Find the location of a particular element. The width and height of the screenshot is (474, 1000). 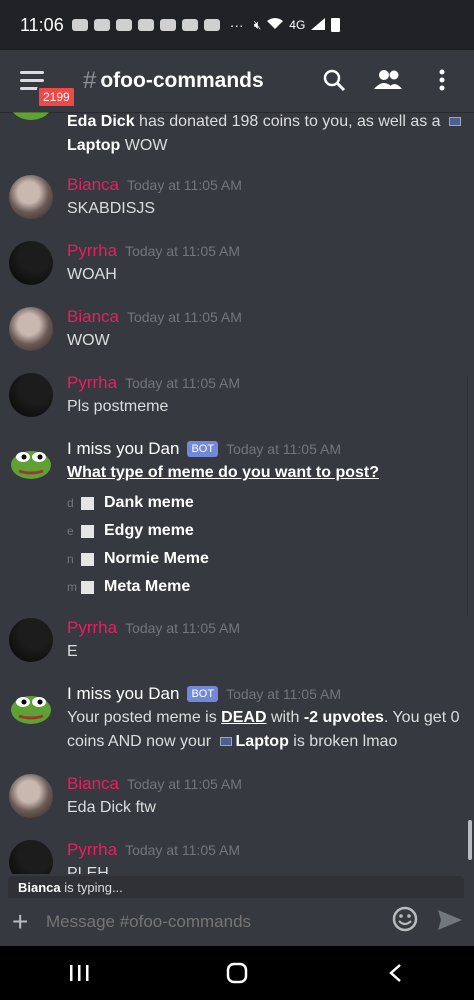

message-composer: + is located at coordinates (237, 922).